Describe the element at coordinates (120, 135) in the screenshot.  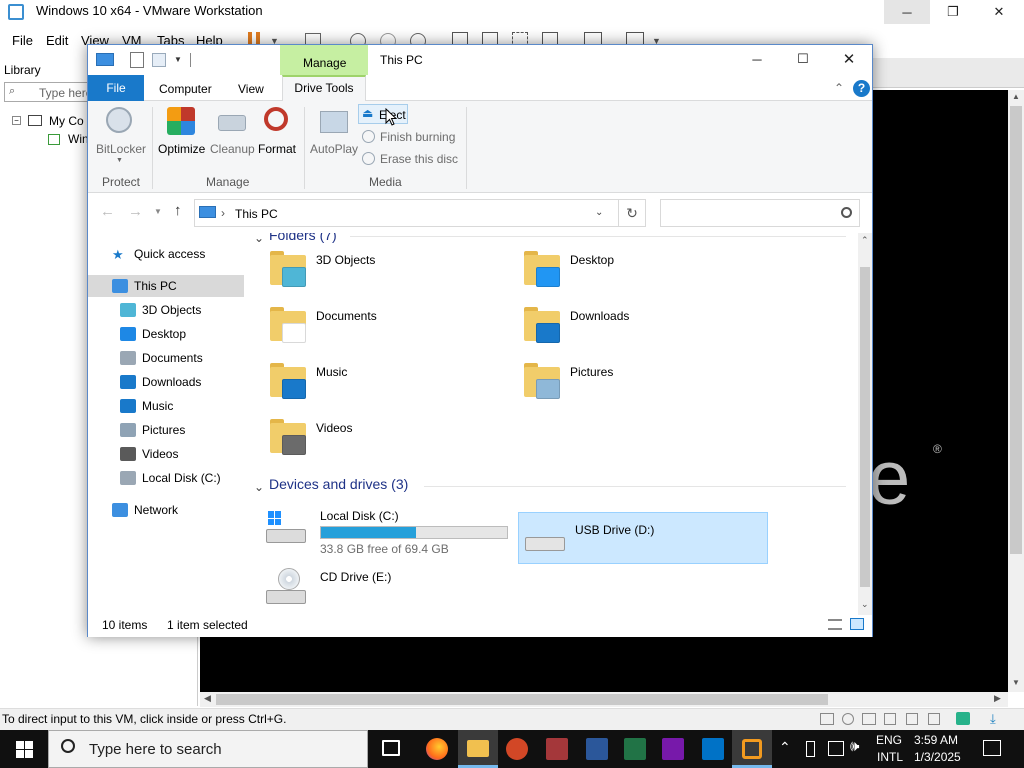
I see `bitlocker-button: BitLocker ▼` at that location.